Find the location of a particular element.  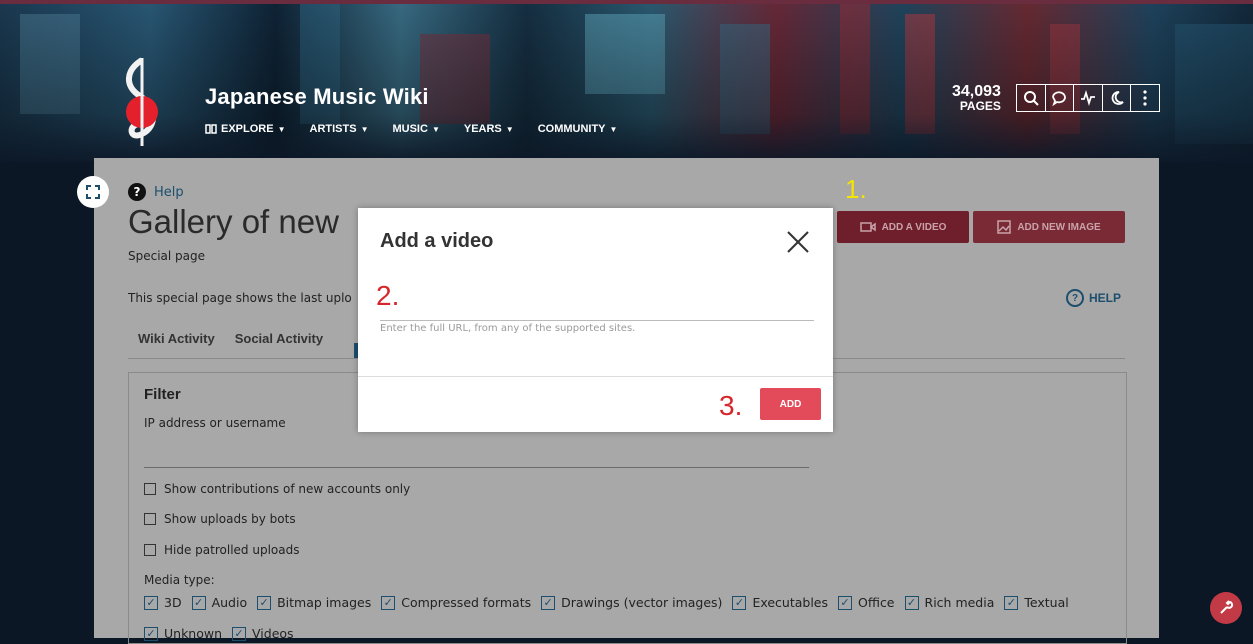

checkbox-hide-patrolled: Hide patrolled uploads is located at coordinates (221, 550).